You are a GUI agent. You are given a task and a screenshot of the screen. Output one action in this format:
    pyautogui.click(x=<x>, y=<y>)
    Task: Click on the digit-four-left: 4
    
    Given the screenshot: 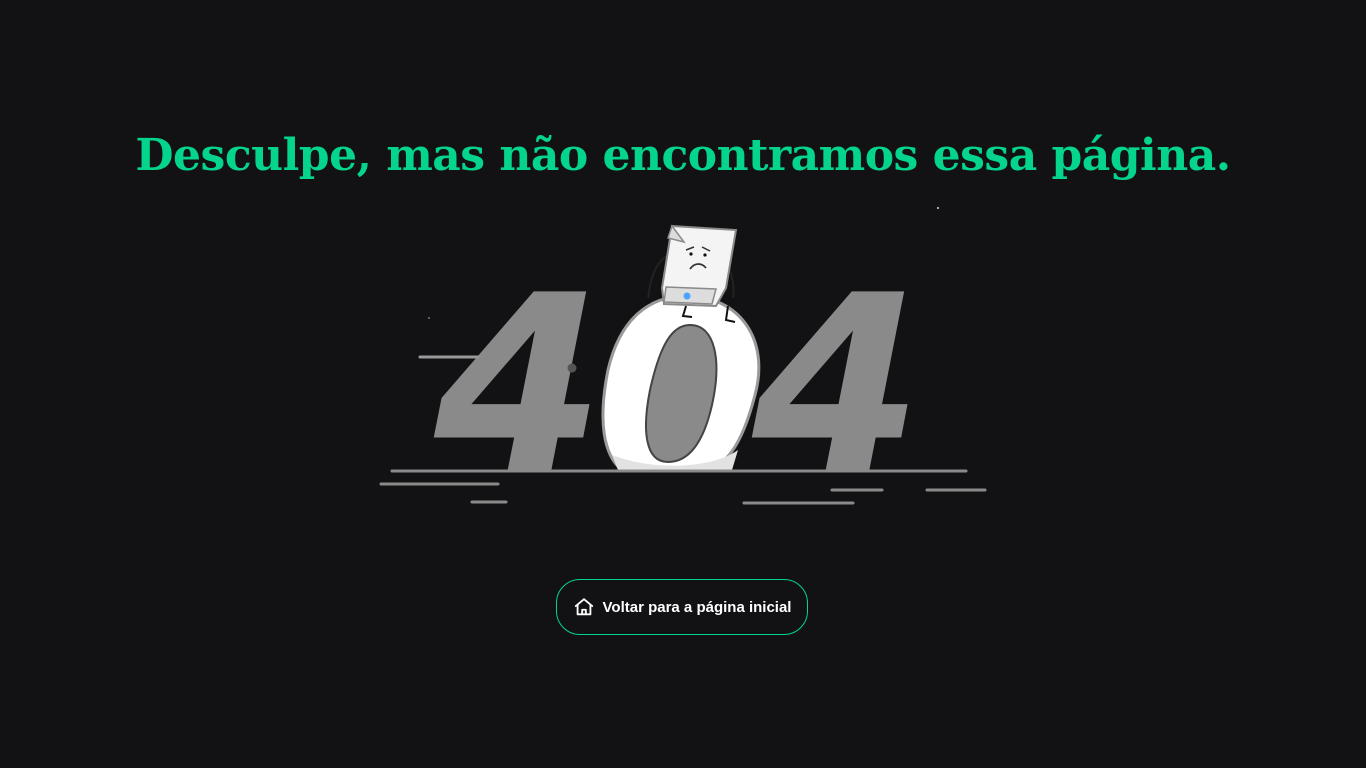 What is the action you would take?
    pyautogui.click(x=518, y=381)
    